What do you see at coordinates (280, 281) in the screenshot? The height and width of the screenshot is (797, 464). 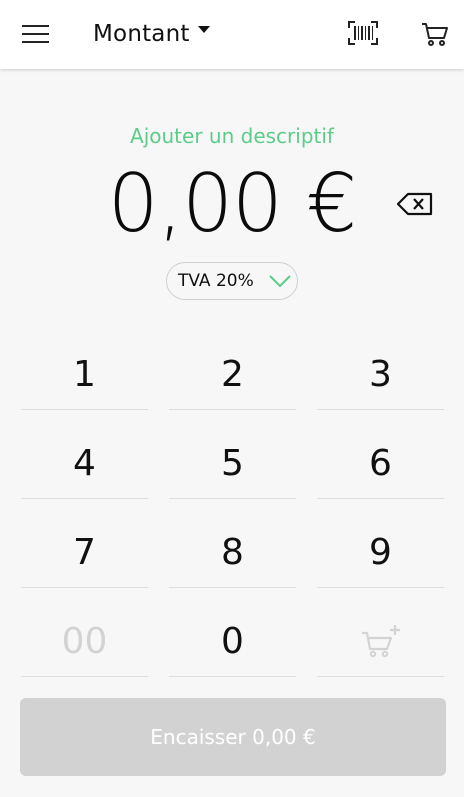 I see `chevron-down-icon` at bounding box center [280, 281].